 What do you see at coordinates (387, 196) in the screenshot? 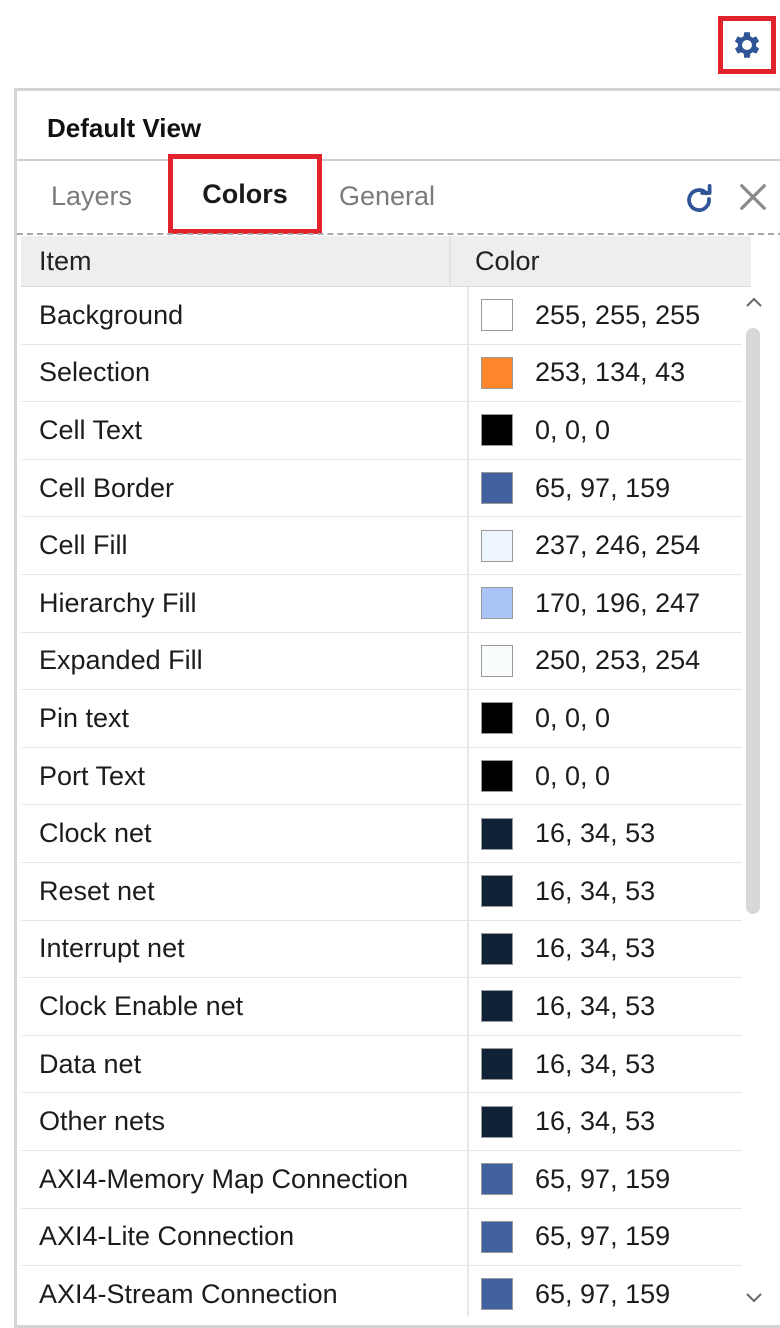
I see `tab-general: General` at bounding box center [387, 196].